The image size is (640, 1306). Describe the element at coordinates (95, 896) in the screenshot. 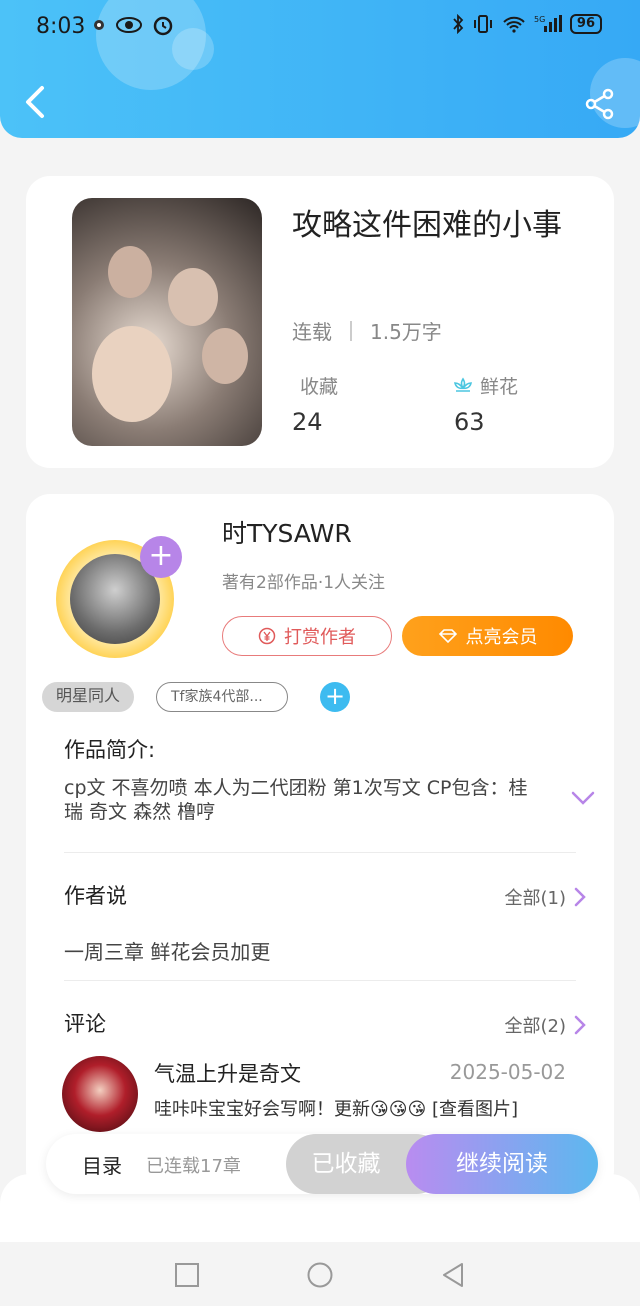

I see `author-says-heading: 作者说` at that location.